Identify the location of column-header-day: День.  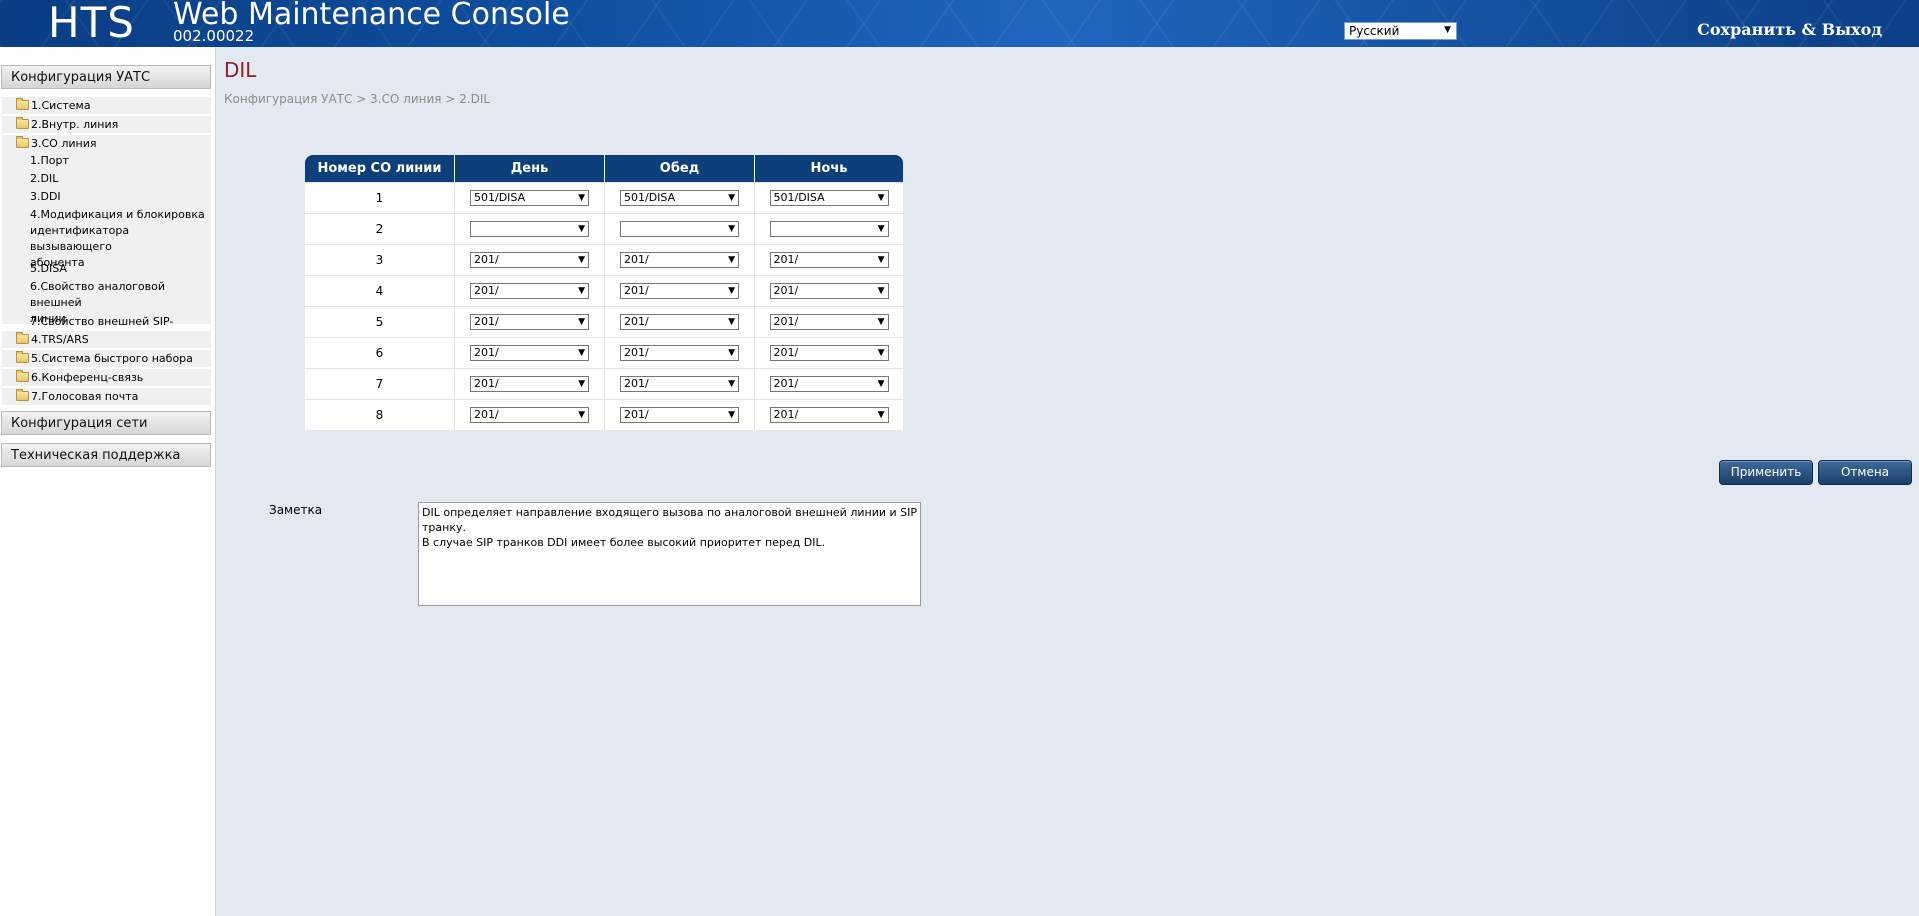
(529, 168).